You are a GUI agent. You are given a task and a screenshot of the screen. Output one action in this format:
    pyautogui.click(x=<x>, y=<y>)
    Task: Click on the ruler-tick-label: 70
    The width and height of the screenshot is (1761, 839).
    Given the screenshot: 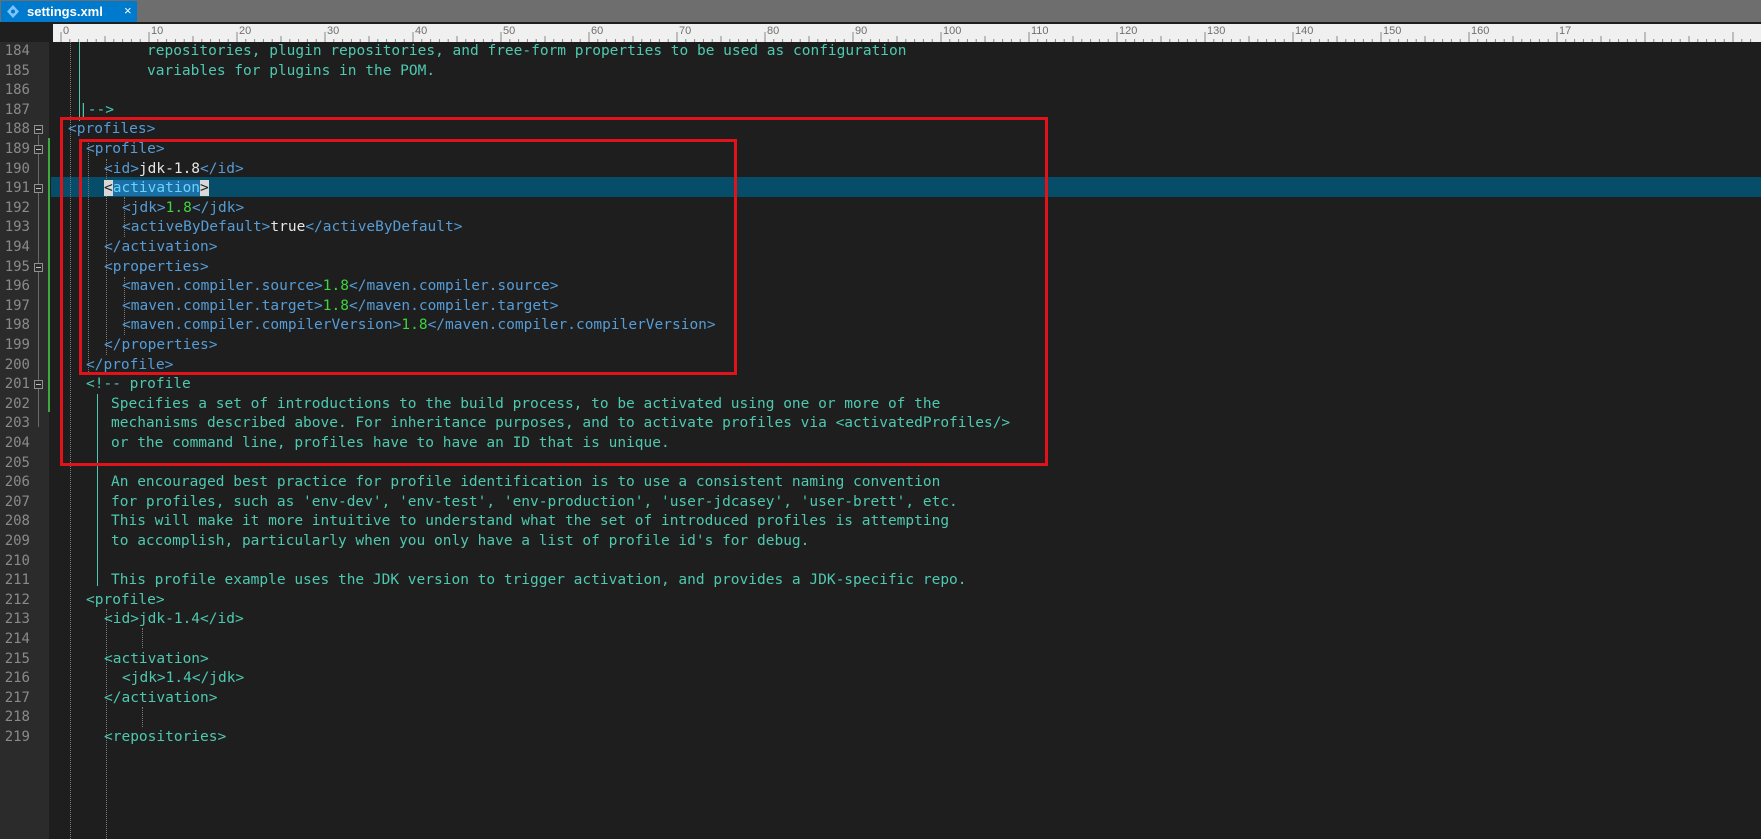 What is the action you would take?
    pyautogui.click(x=685, y=31)
    